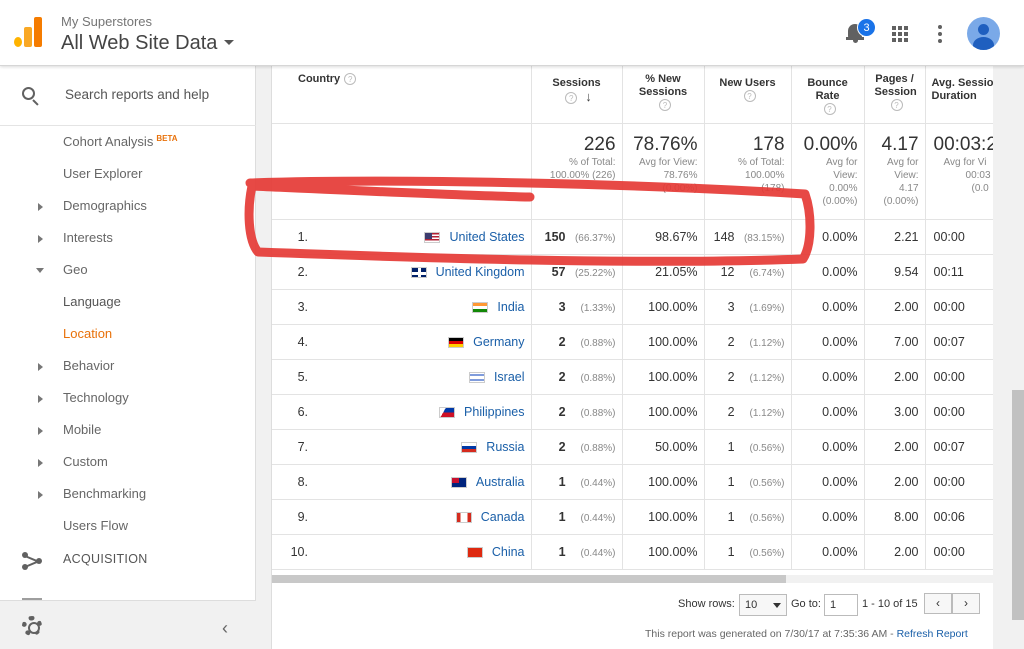  I want to click on goto-label: Go to:, so click(806, 604).